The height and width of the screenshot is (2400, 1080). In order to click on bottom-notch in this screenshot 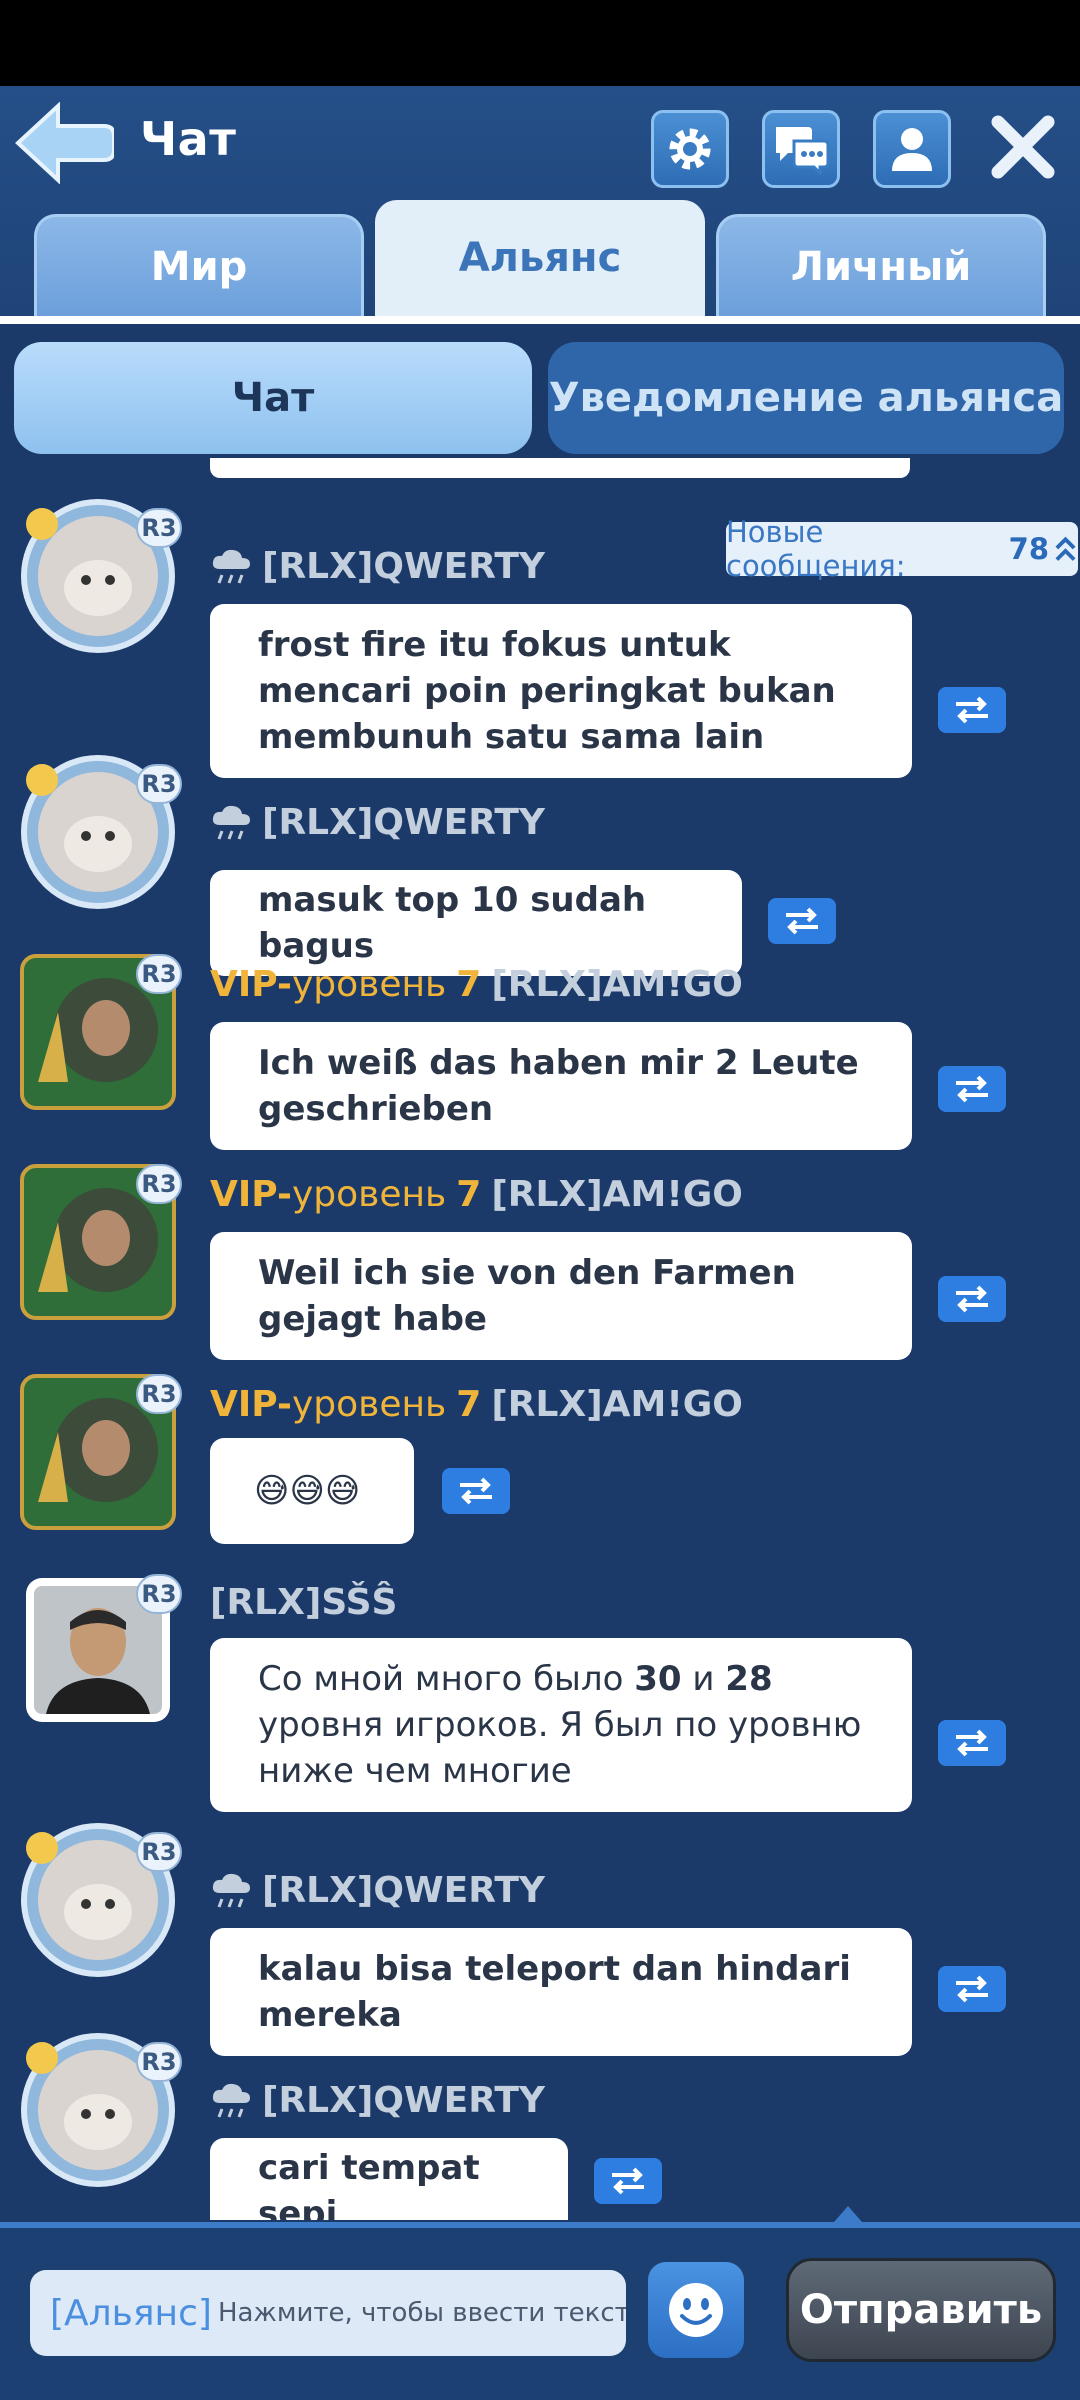, I will do `click(848, 2214)`.